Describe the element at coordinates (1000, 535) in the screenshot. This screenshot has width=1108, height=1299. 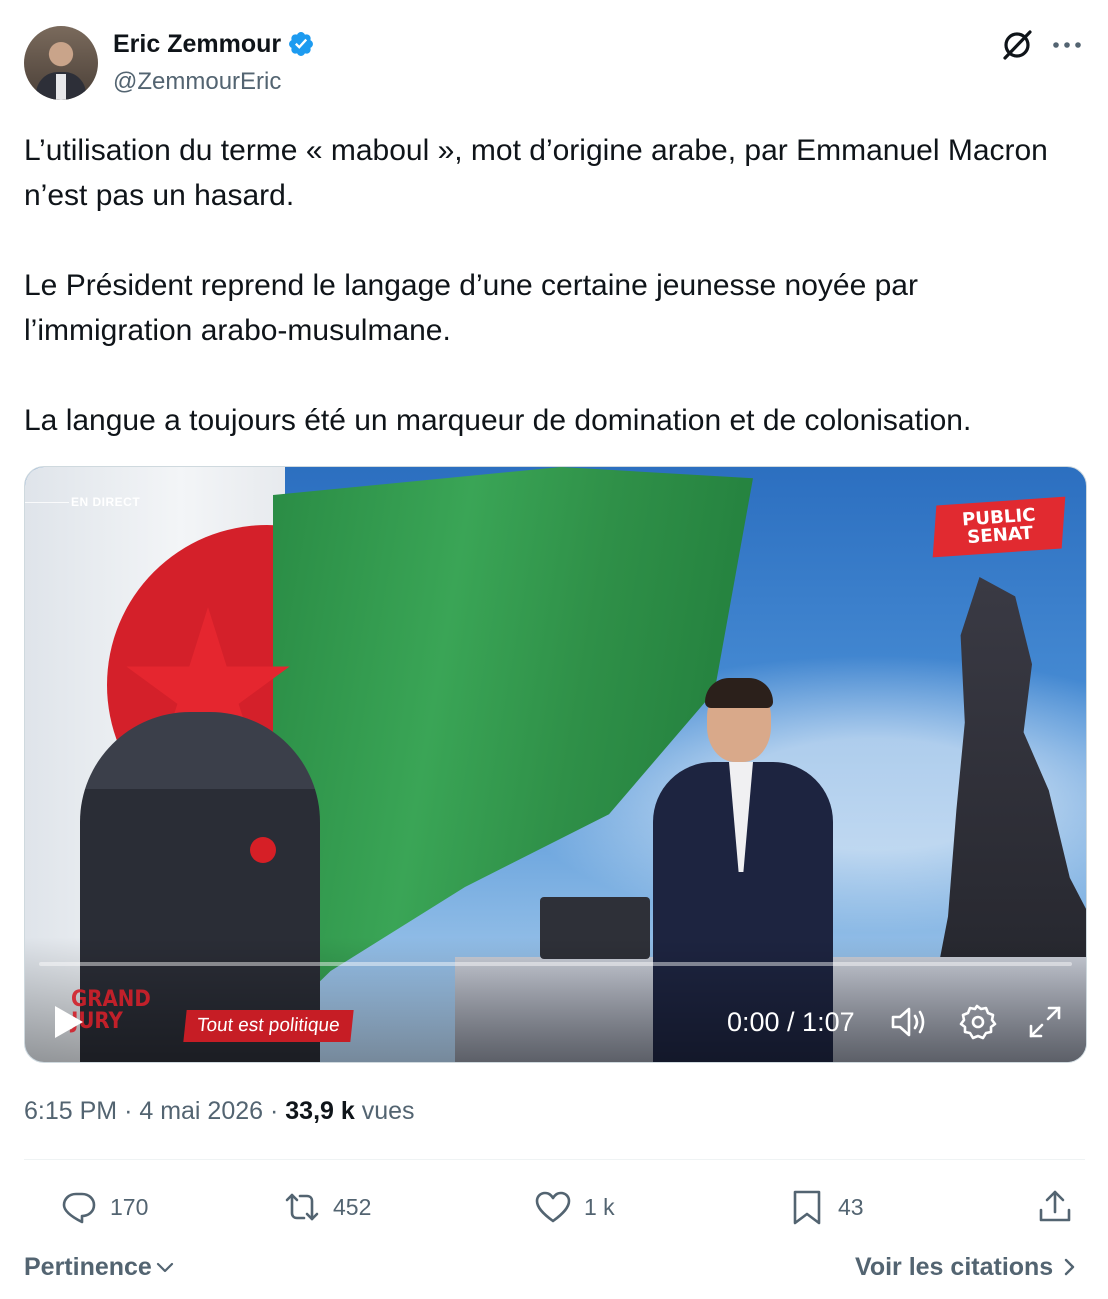
I see `channel-logo-line: SENAT` at that location.